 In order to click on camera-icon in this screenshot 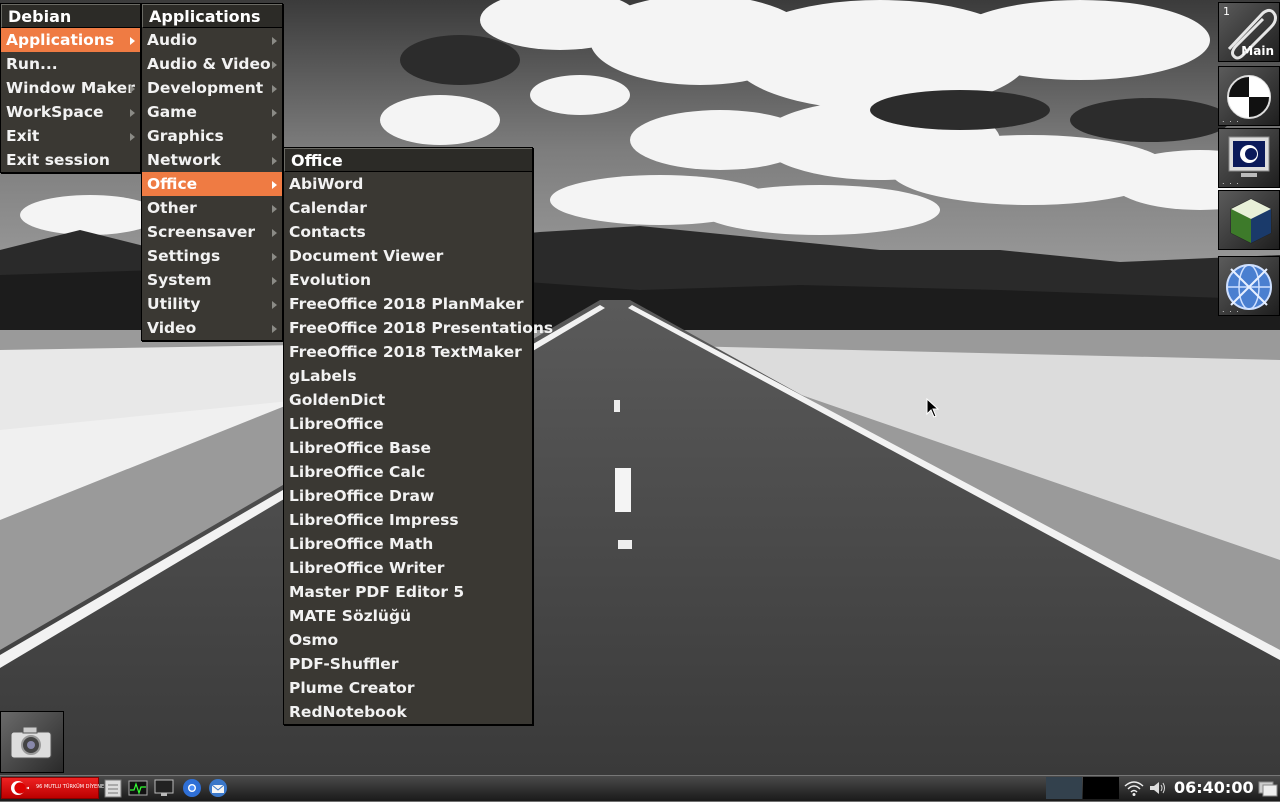, I will do `click(31, 742)`.